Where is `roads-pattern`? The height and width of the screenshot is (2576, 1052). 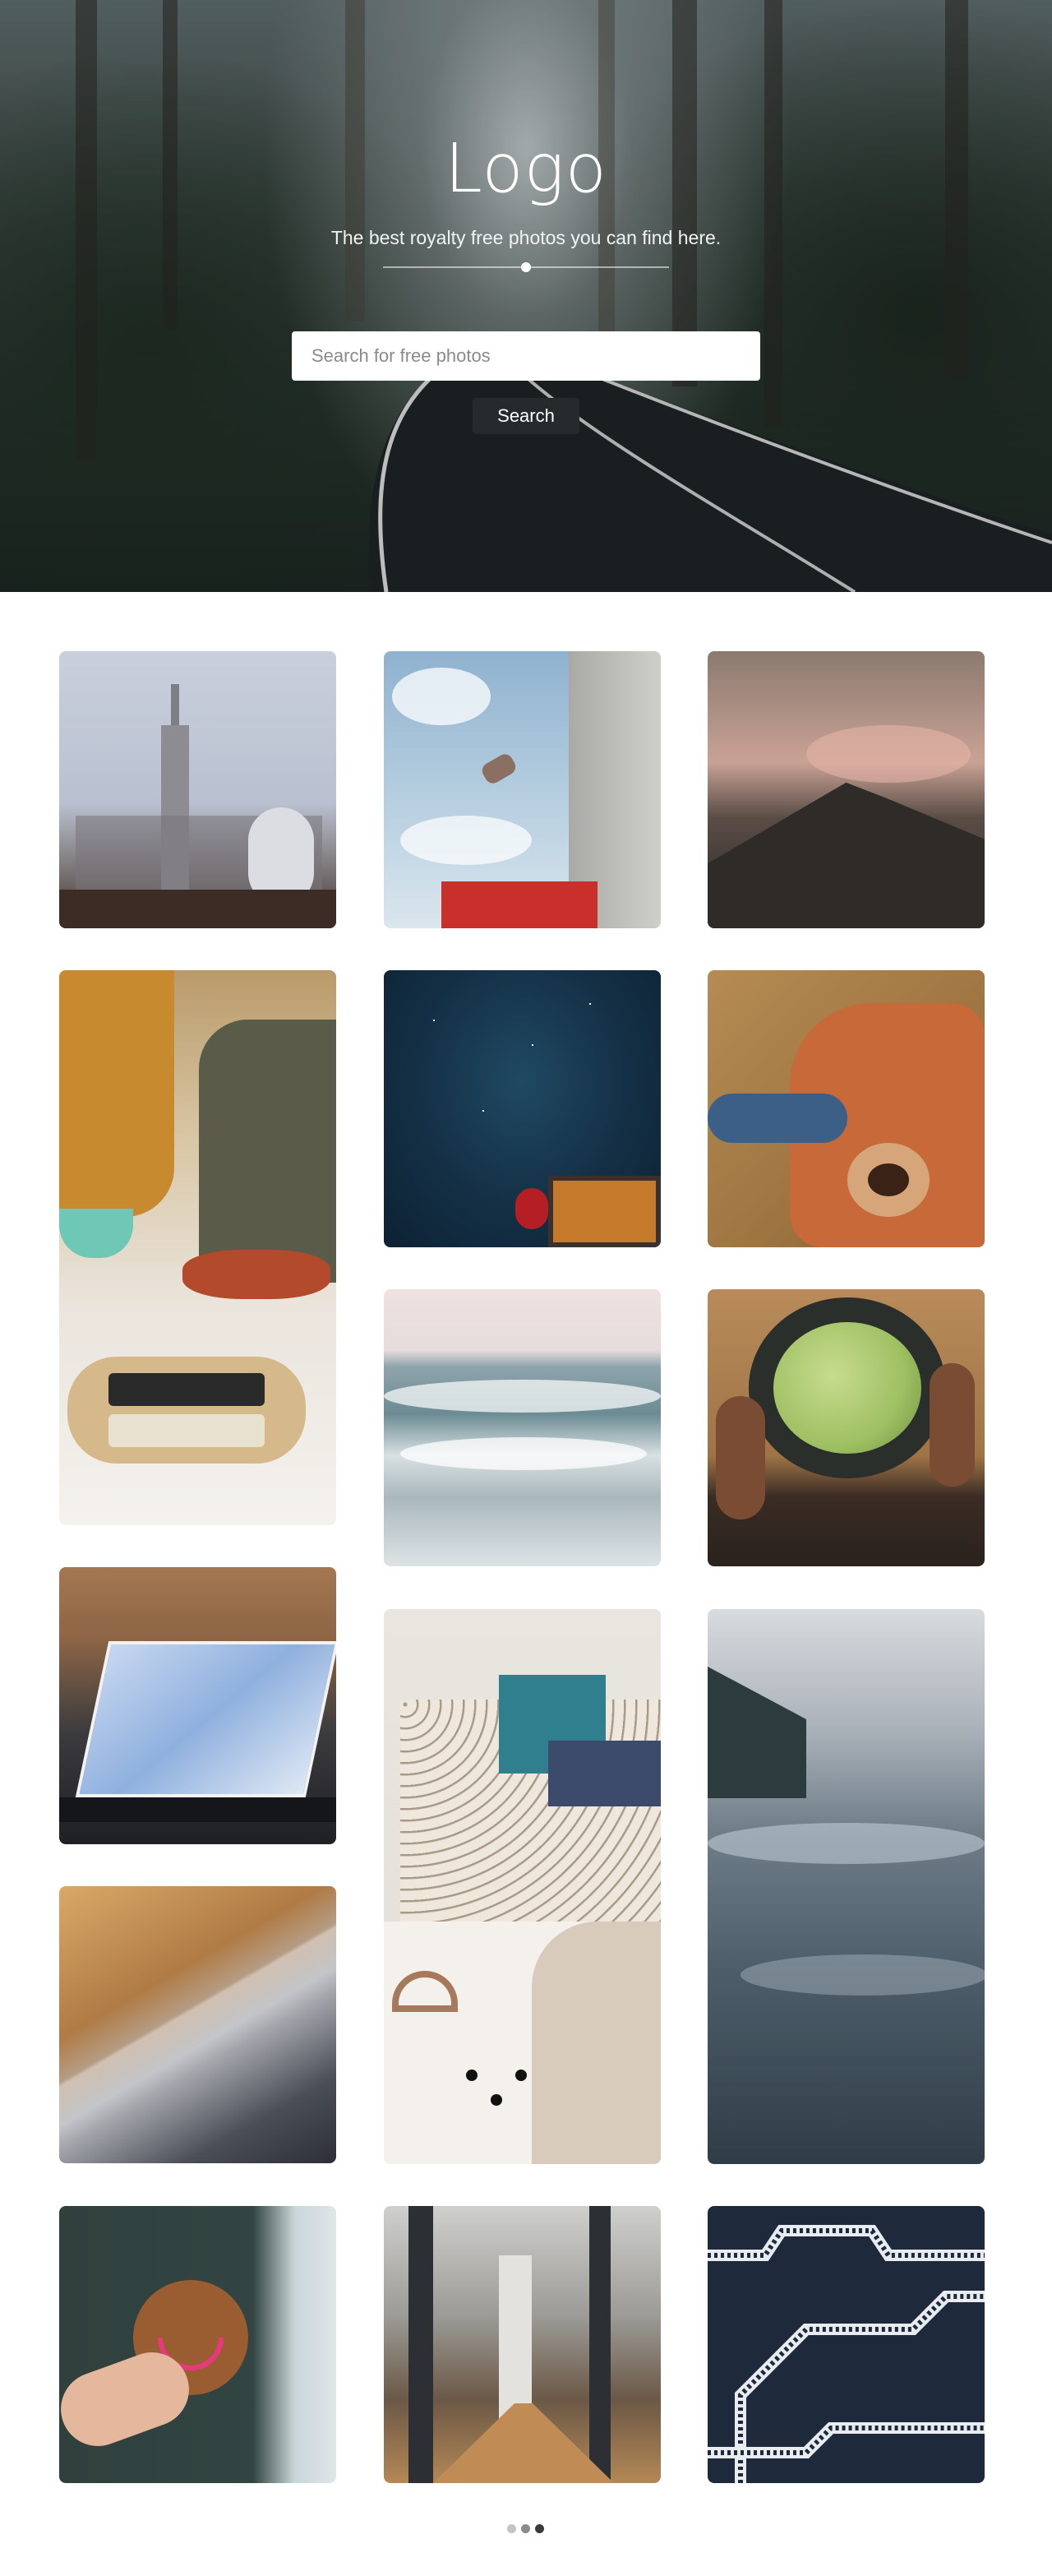 roads-pattern is located at coordinates (846, 2354).